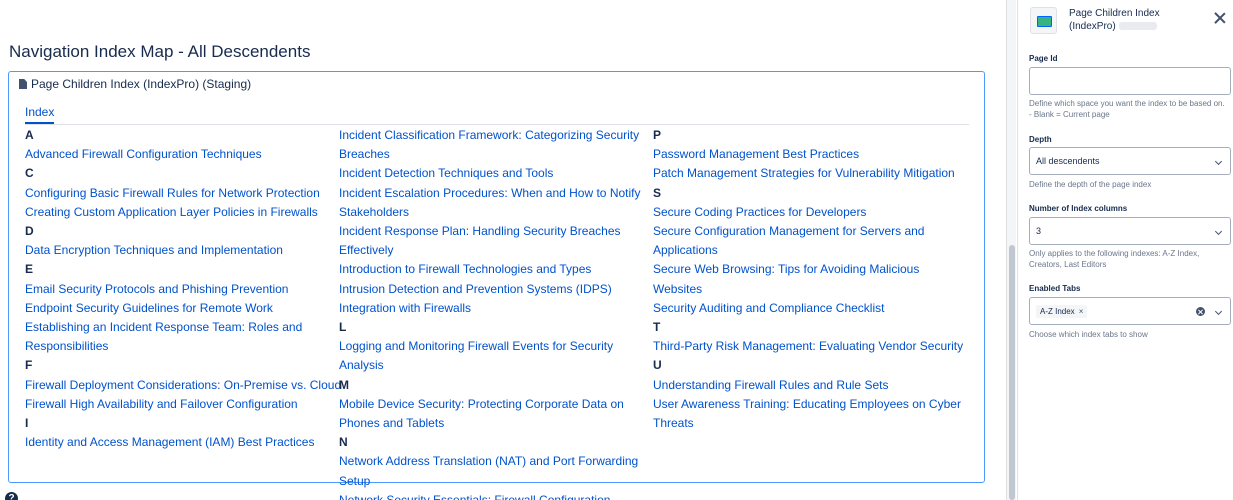  I want to click on index-page-link: Secure Coding Practices for Developers, so click(812, 212).